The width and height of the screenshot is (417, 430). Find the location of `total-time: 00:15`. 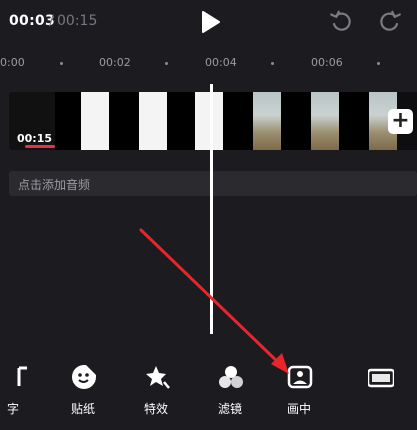

total-time: 00:15 is located at coordinates (77, 21).